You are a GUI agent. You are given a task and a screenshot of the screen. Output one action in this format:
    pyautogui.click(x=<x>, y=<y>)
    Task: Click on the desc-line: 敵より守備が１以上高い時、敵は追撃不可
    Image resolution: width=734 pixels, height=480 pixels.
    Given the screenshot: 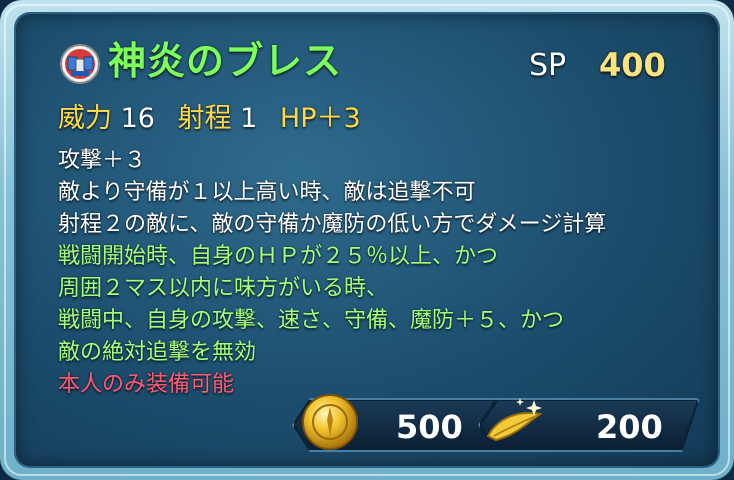 What is the action you would take?
    pyautogui.click(x=267, y=192)
    